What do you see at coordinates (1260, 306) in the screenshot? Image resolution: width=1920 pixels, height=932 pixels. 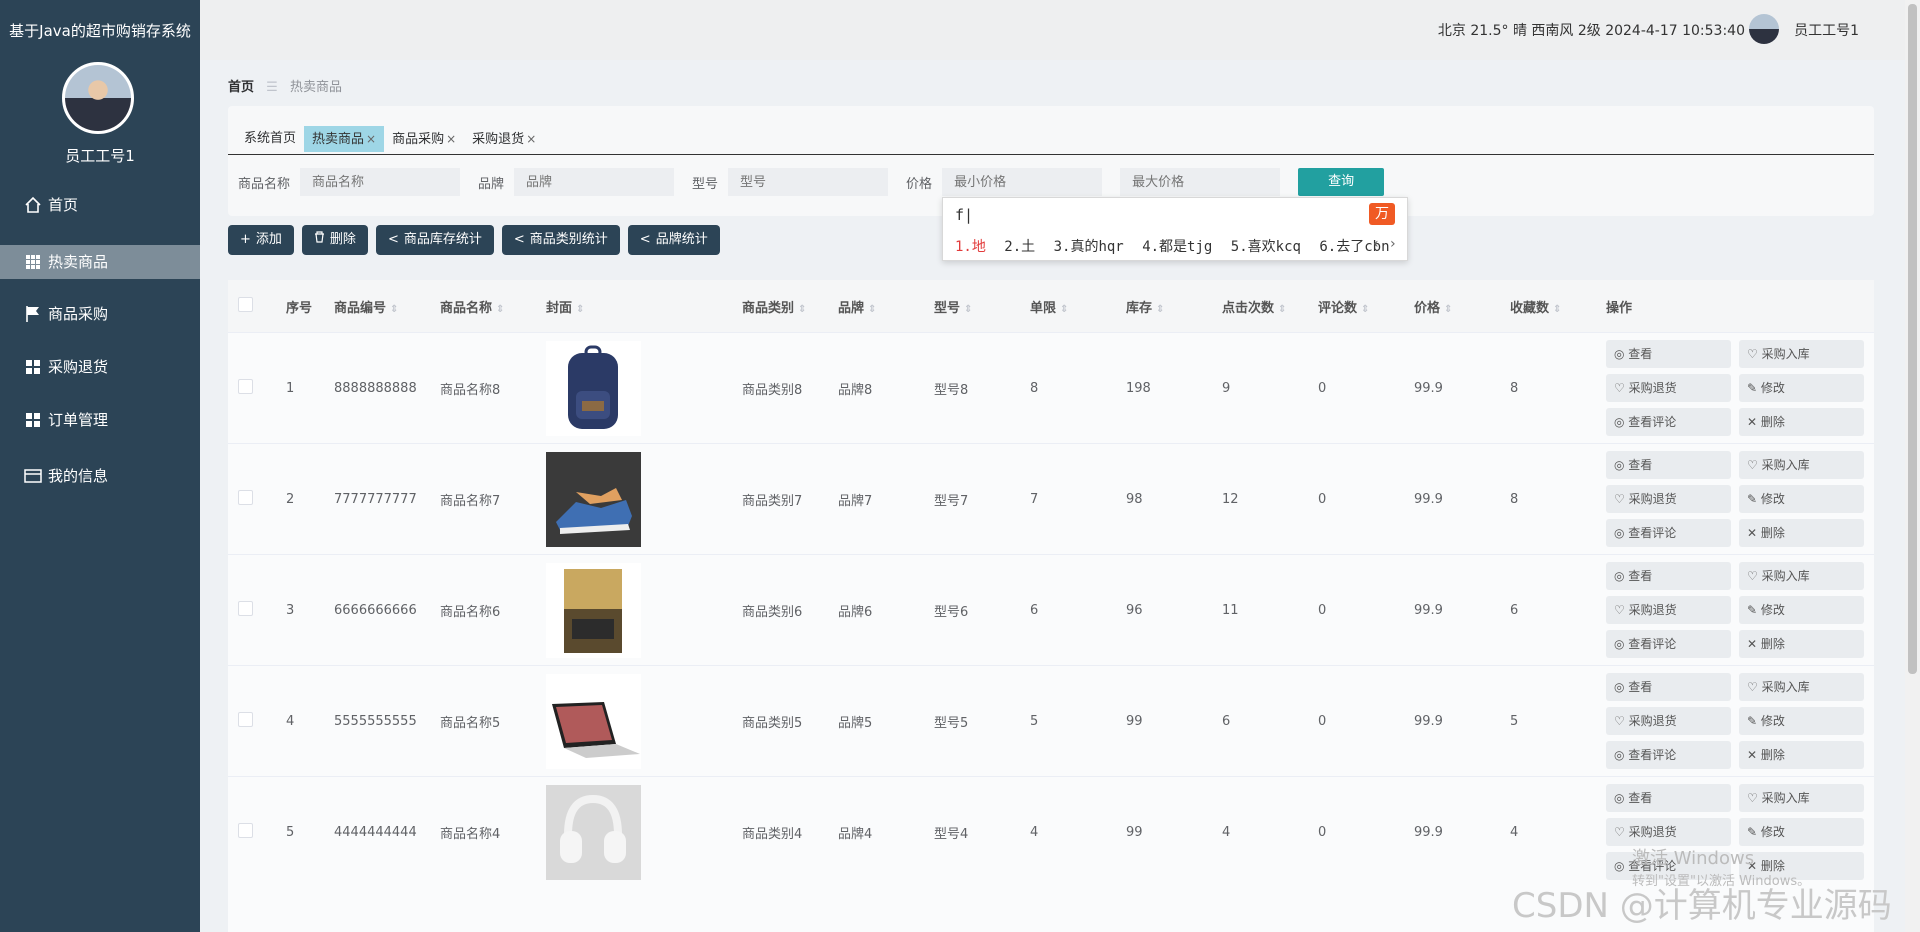 I see `col-clicks: 点击次数 ⇕` at bounding box center [1260, 306].